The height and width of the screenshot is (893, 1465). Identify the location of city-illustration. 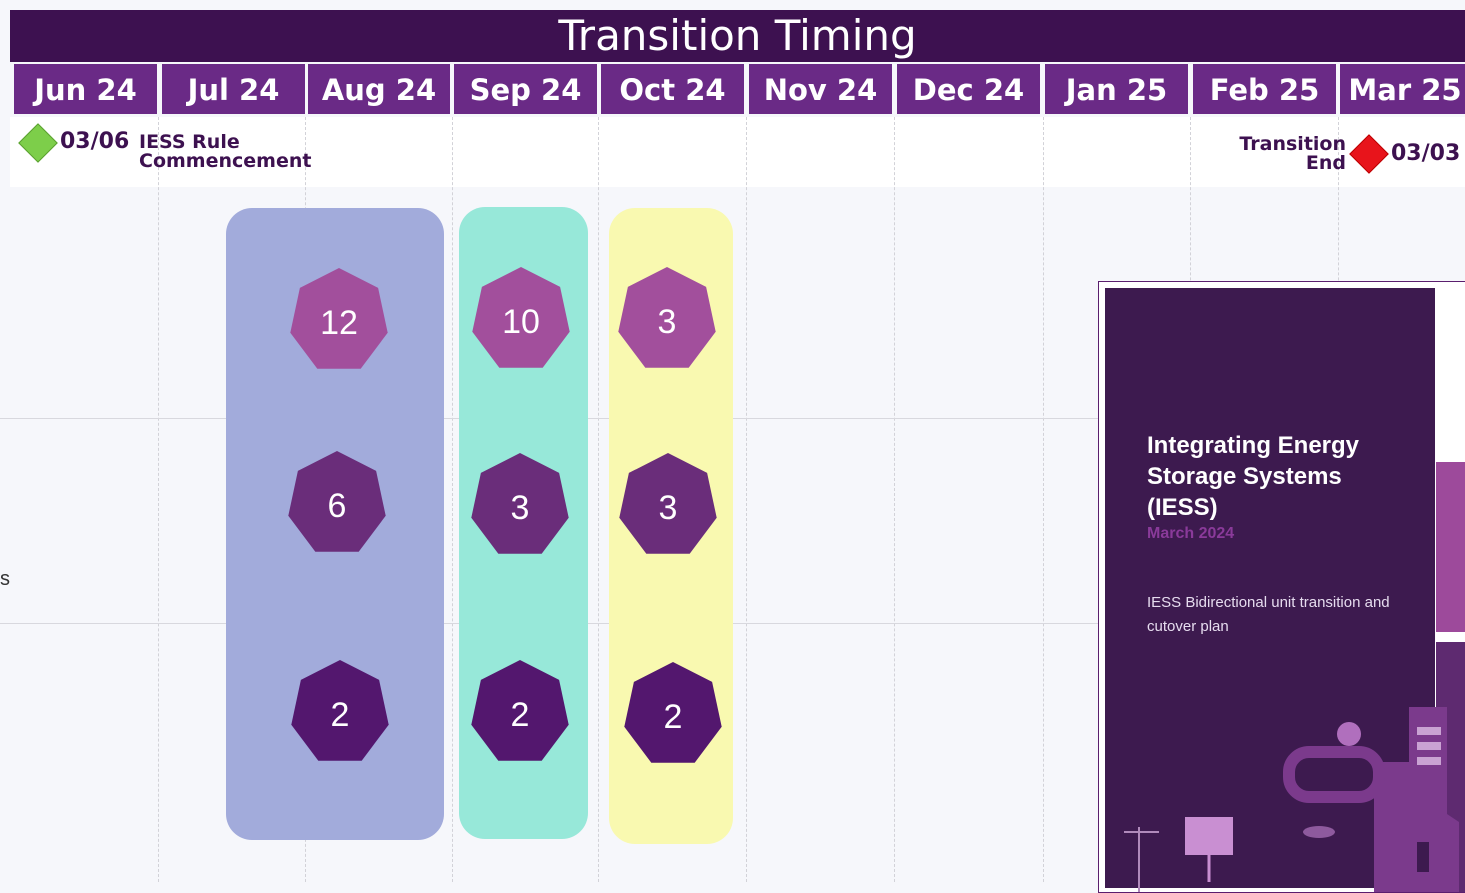
(1294, 677).